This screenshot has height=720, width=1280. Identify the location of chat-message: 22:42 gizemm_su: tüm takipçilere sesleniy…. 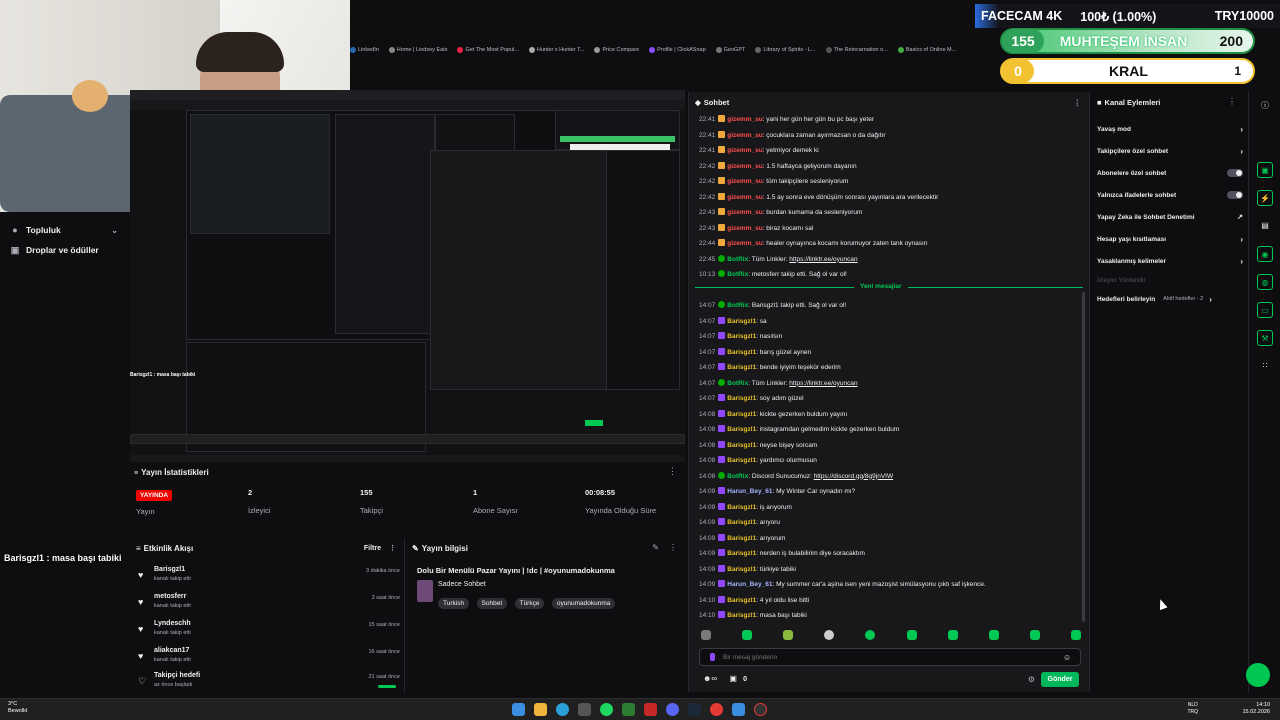
(891, 181).